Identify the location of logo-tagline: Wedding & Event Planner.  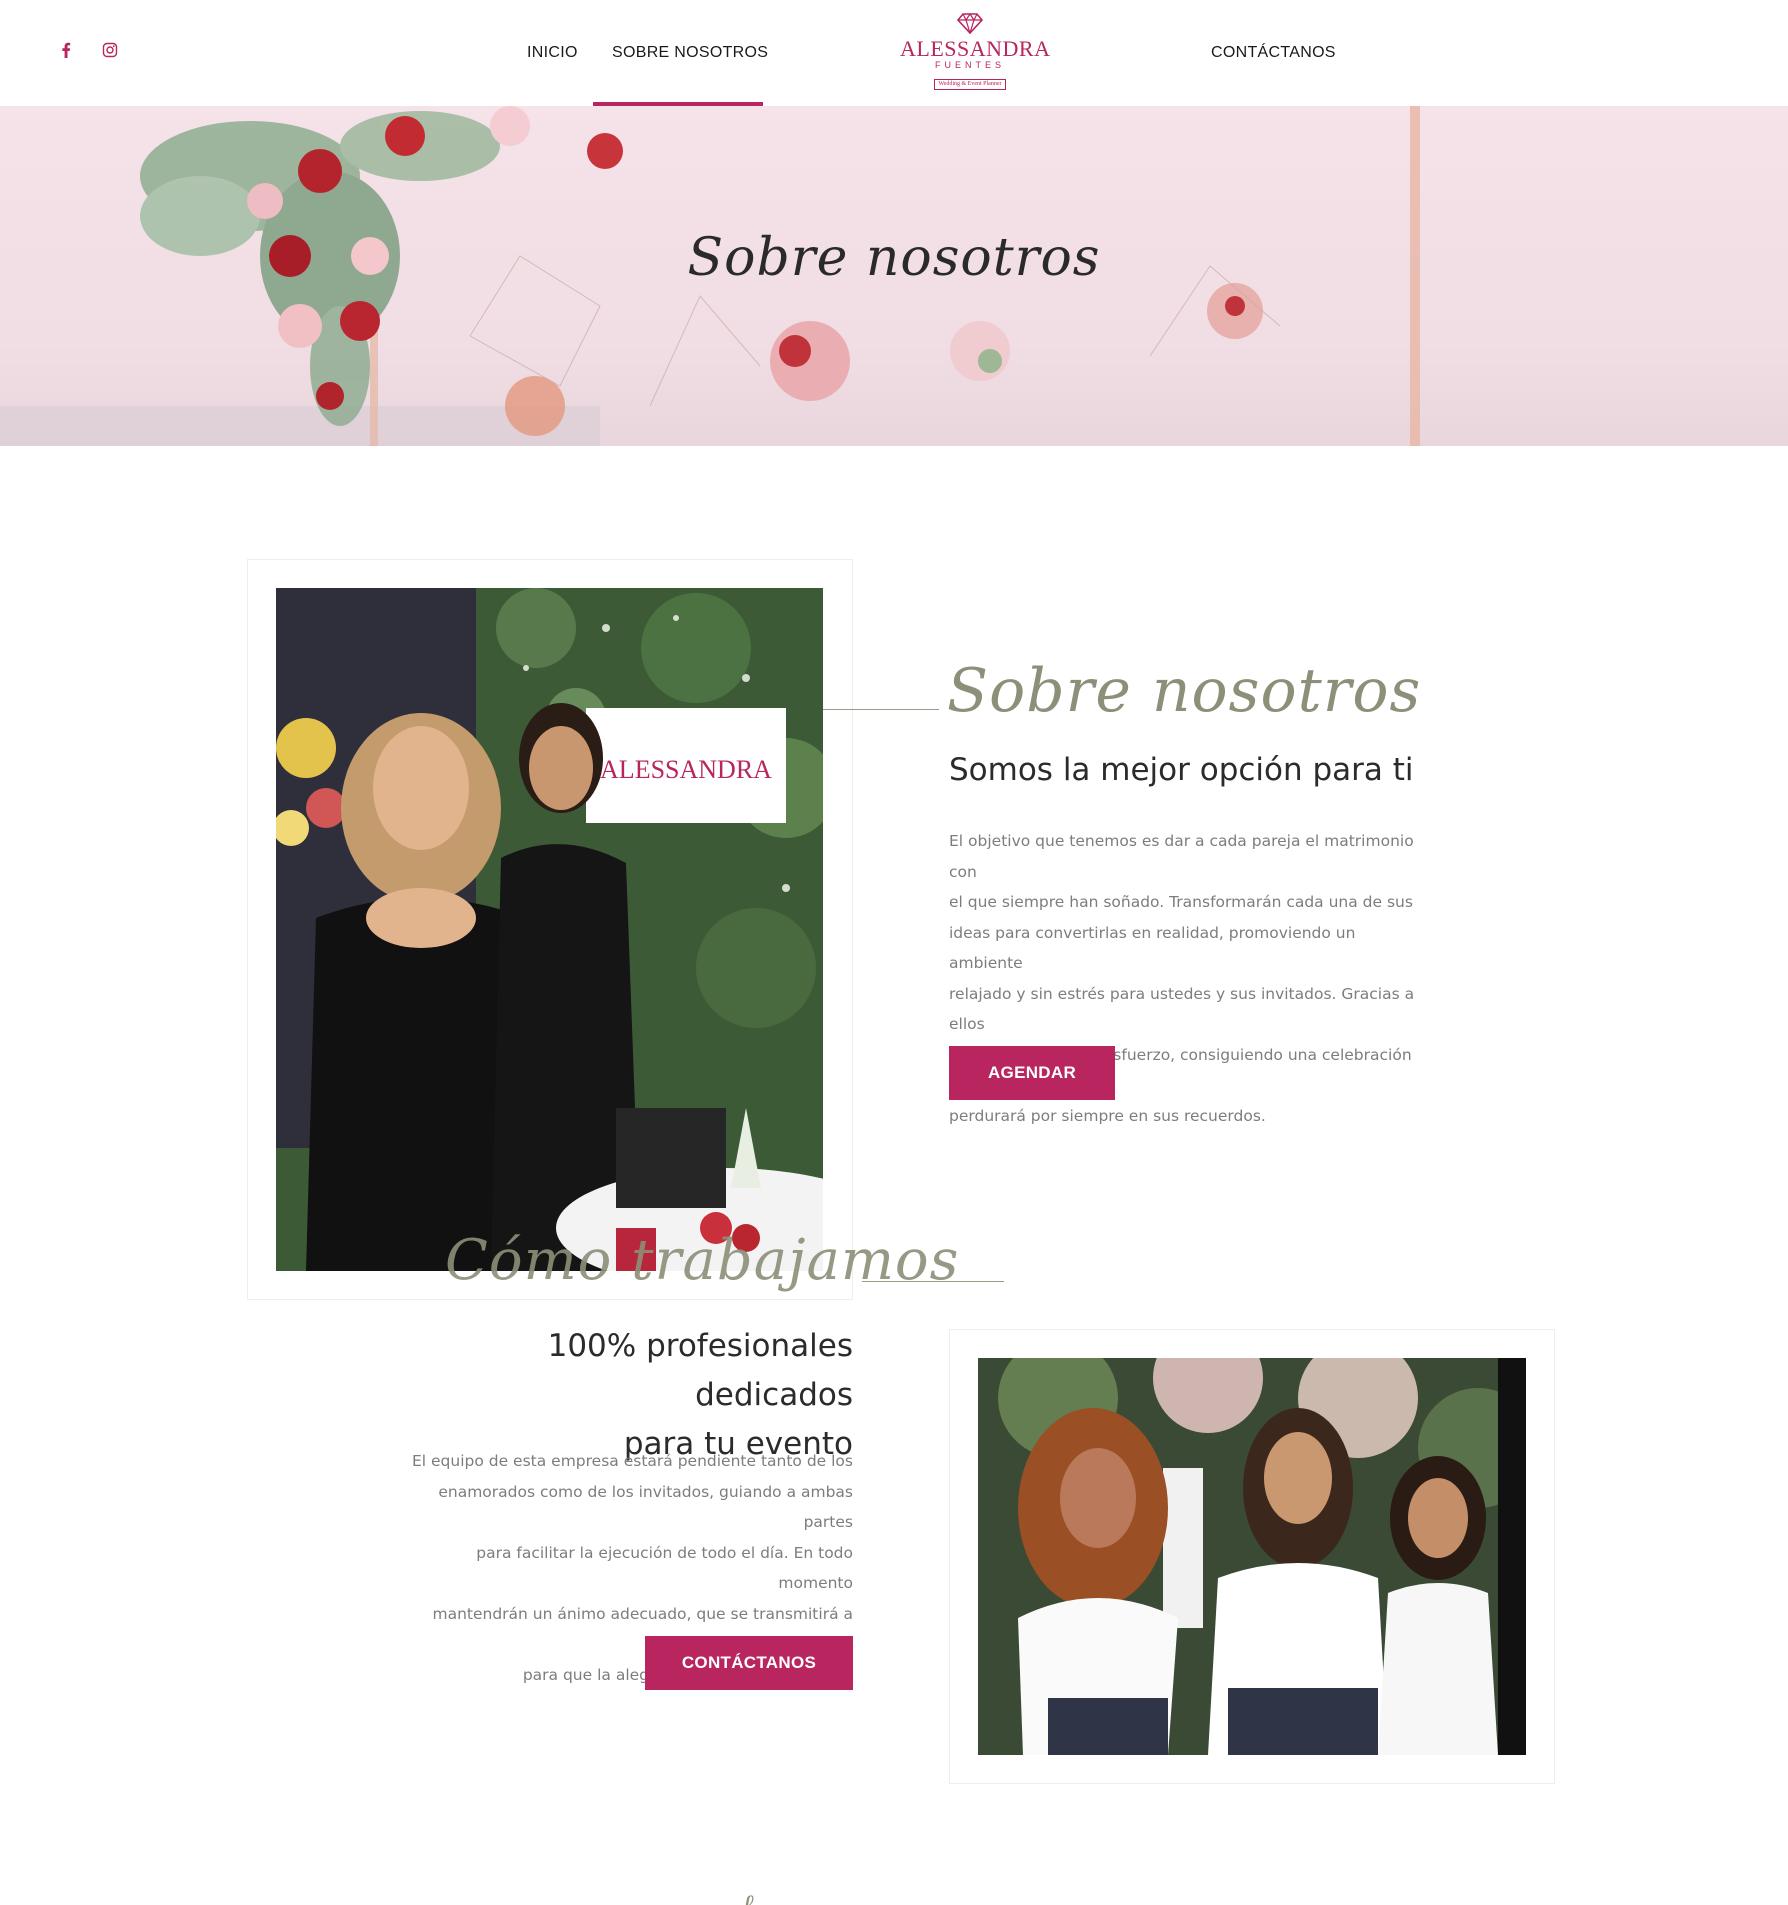
(970, 84).